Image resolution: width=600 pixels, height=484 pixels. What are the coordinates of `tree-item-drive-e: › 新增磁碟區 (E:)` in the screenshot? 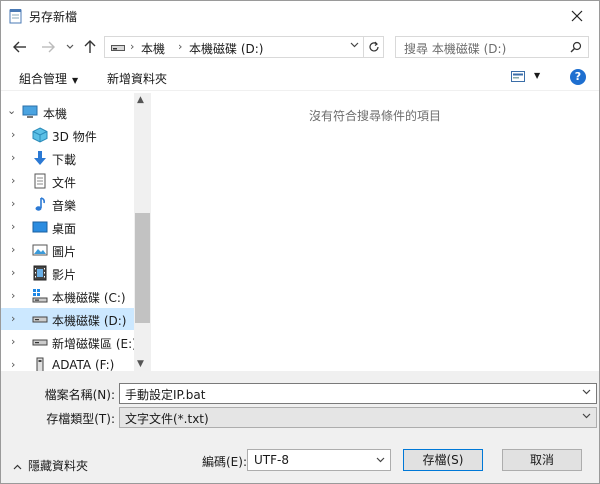 It's located at (69, 342).